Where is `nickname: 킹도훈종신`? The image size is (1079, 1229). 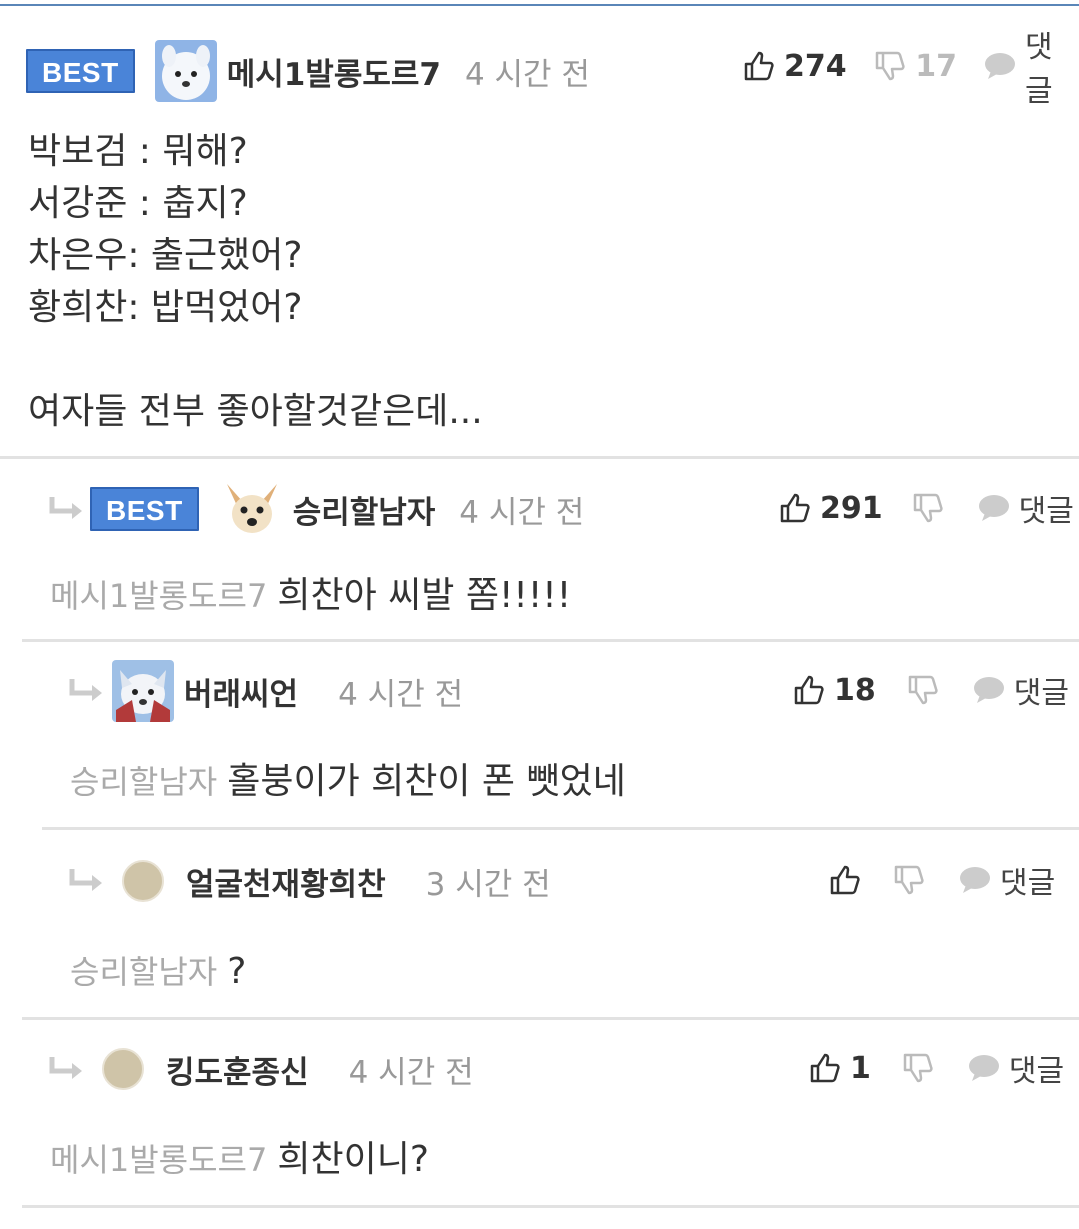
nickname: 킹도훈종신 is located at coordinates (237, 1069).